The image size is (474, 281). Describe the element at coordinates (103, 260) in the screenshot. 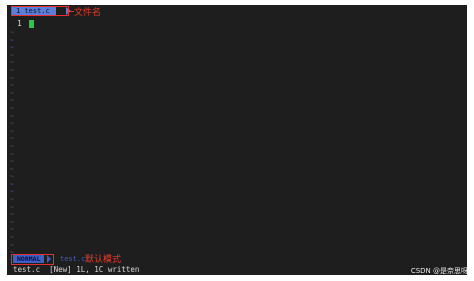

I see `mode-annotation: 默认模式` at that location.